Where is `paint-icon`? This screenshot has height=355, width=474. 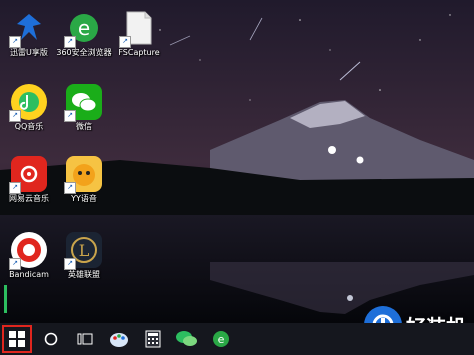 paint-icon is located at coordinates (119, 340).